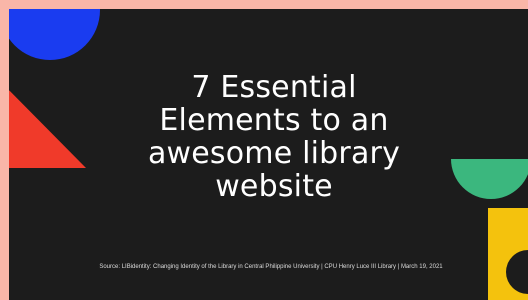  Describe the element at coordinates (54, 34) in the screenshot. I see `blue-circle-shape` at that location.